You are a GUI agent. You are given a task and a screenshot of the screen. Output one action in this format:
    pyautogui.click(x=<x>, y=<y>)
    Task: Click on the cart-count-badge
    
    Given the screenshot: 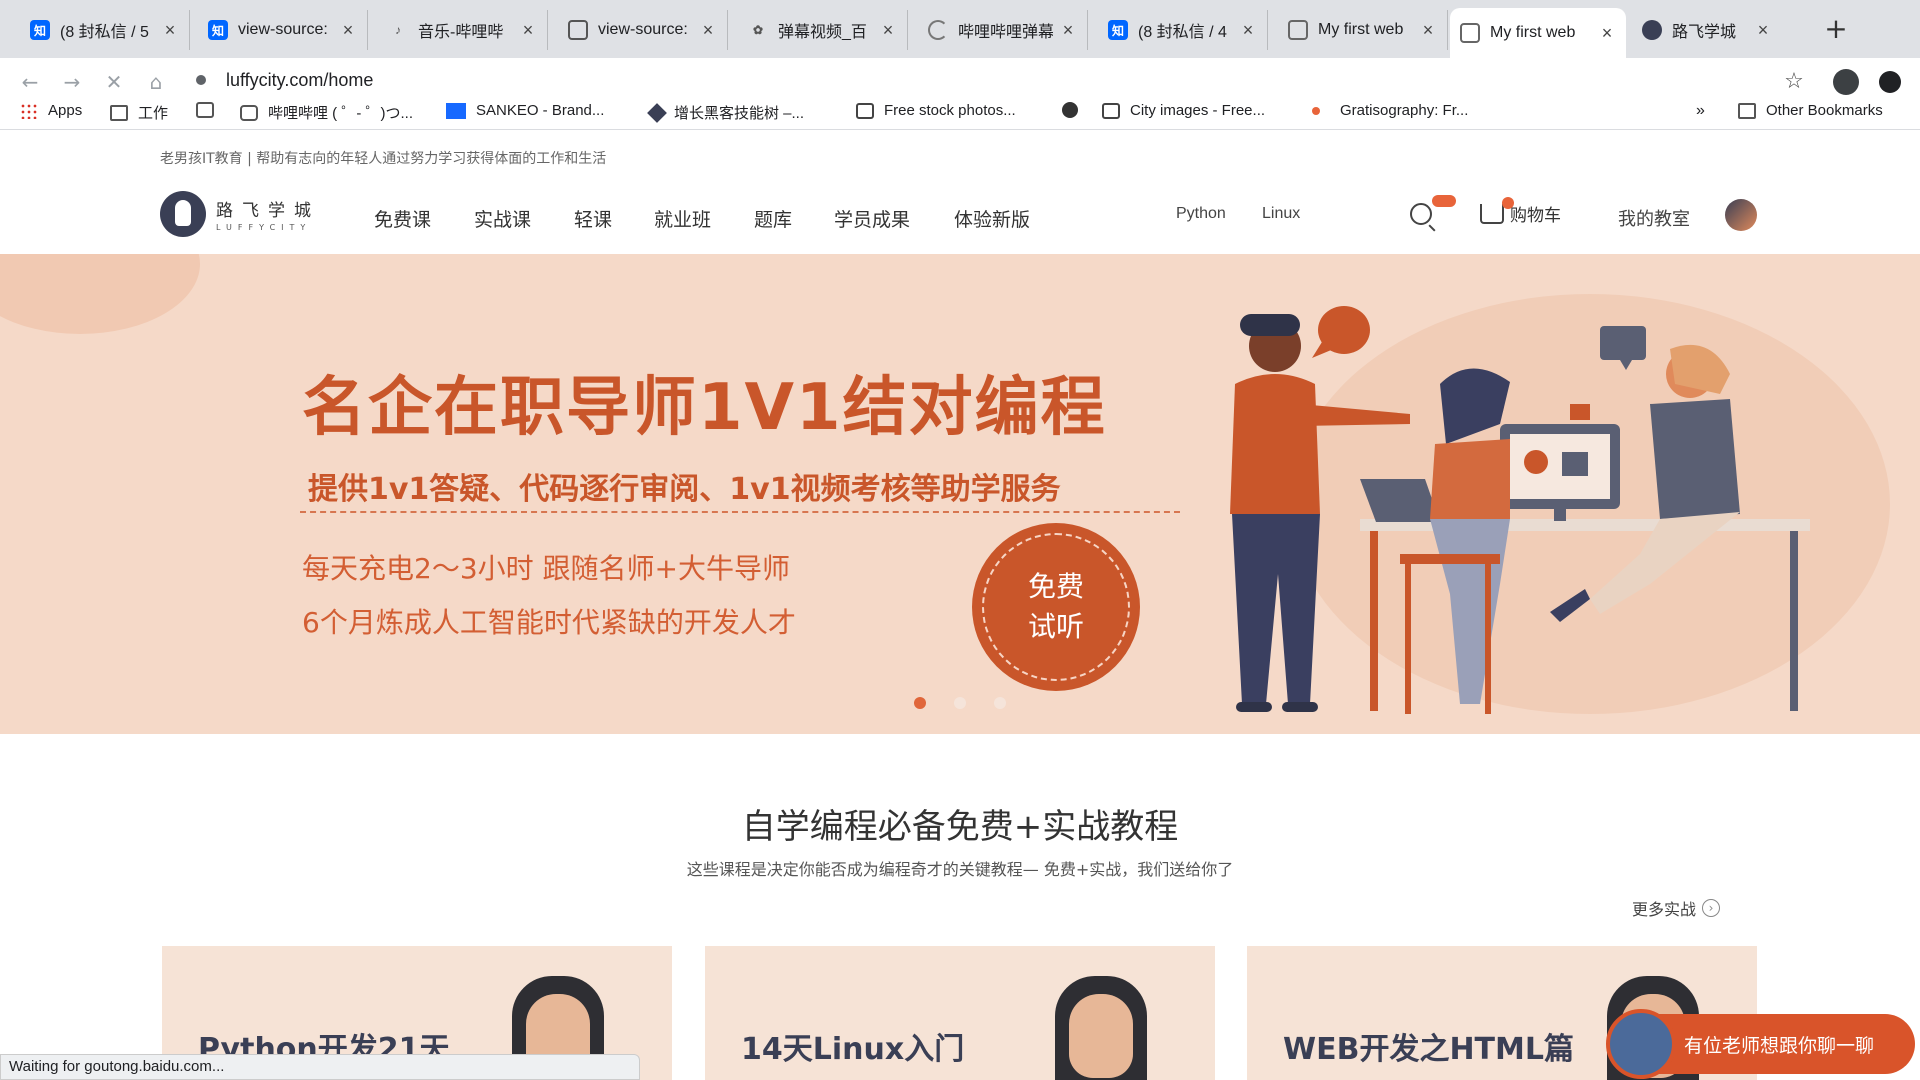 What is the action you would take?
    pyautogui.click(x=1508, y=203)
    